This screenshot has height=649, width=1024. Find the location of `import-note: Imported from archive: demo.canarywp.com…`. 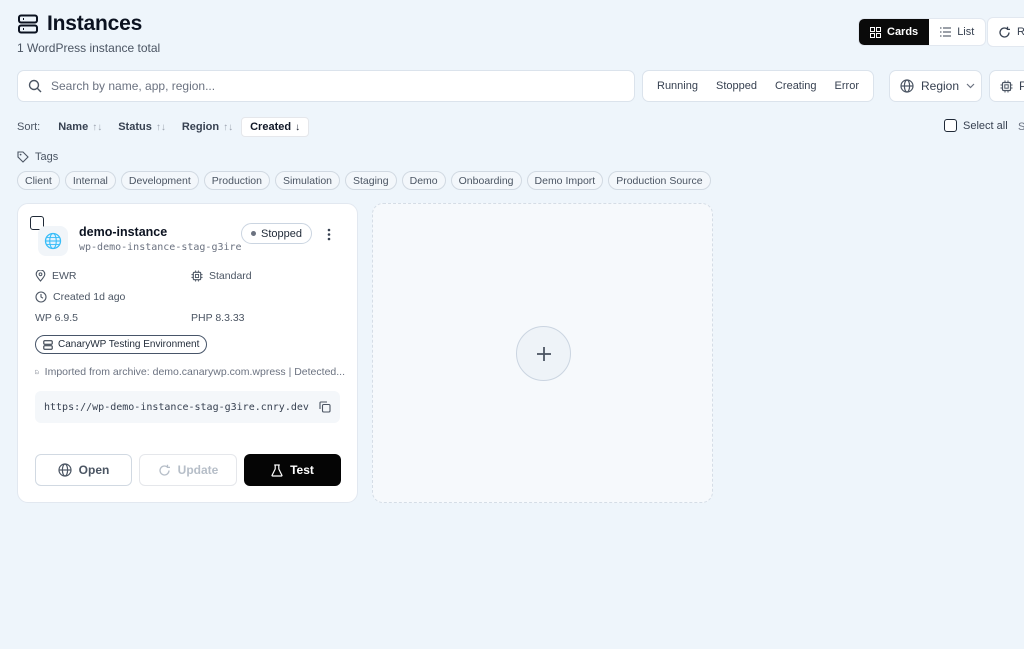

import-note: Imported from archive: demo.canarywp.com… is located at coordinates (190, 372).